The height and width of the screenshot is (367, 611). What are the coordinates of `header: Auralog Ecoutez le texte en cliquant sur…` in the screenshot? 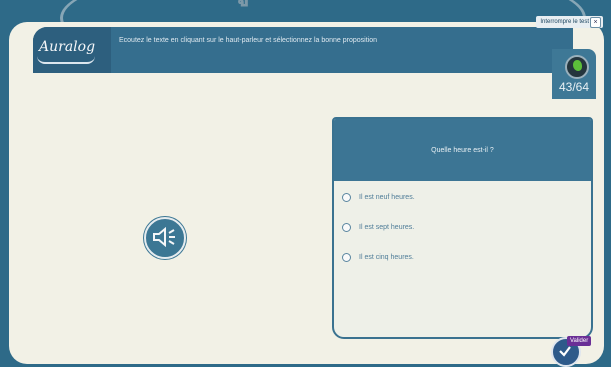 It's located at (303, 50).